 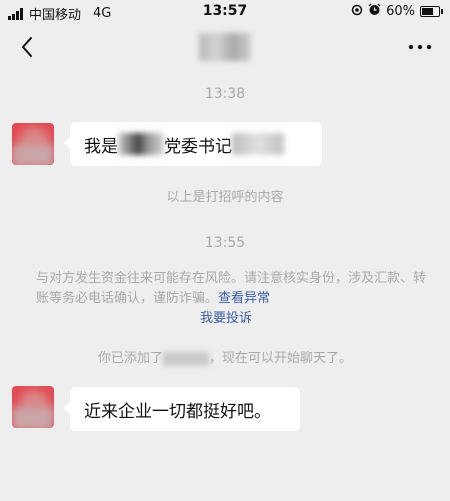 I want to click on added-contact-note: 你已添加了 ，现在可以开始聊天了。, so click(x=225, y=356).